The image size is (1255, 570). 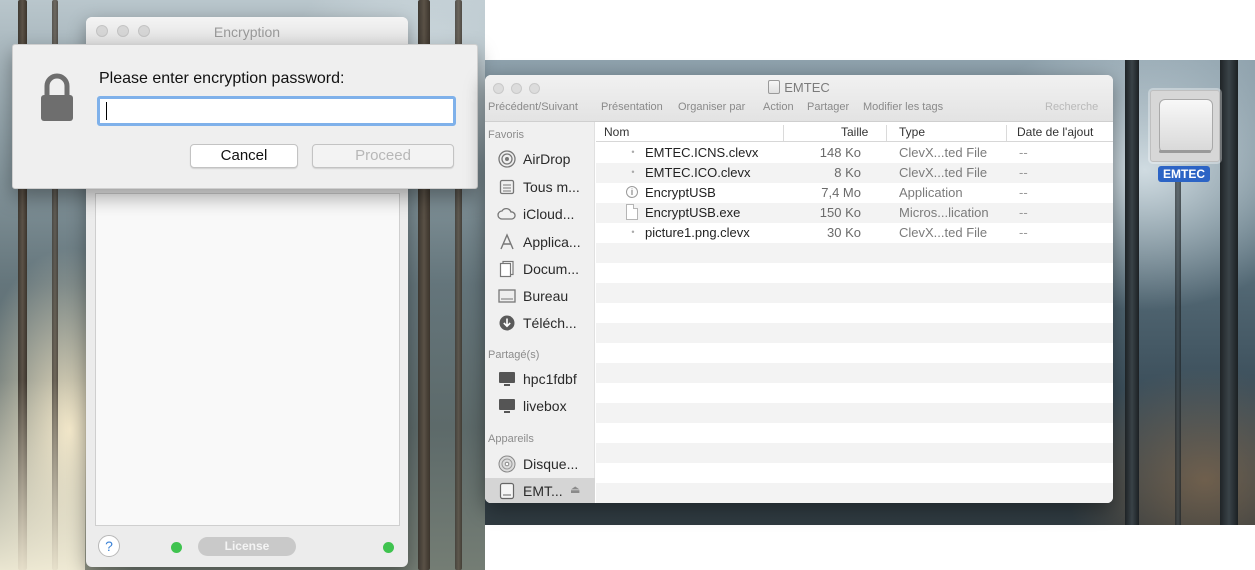 What do you see at coordinates (1184, 174) in the screenshot?
I see `desktop-drive-label: EMTEC` at bounding box center [1184, 174].